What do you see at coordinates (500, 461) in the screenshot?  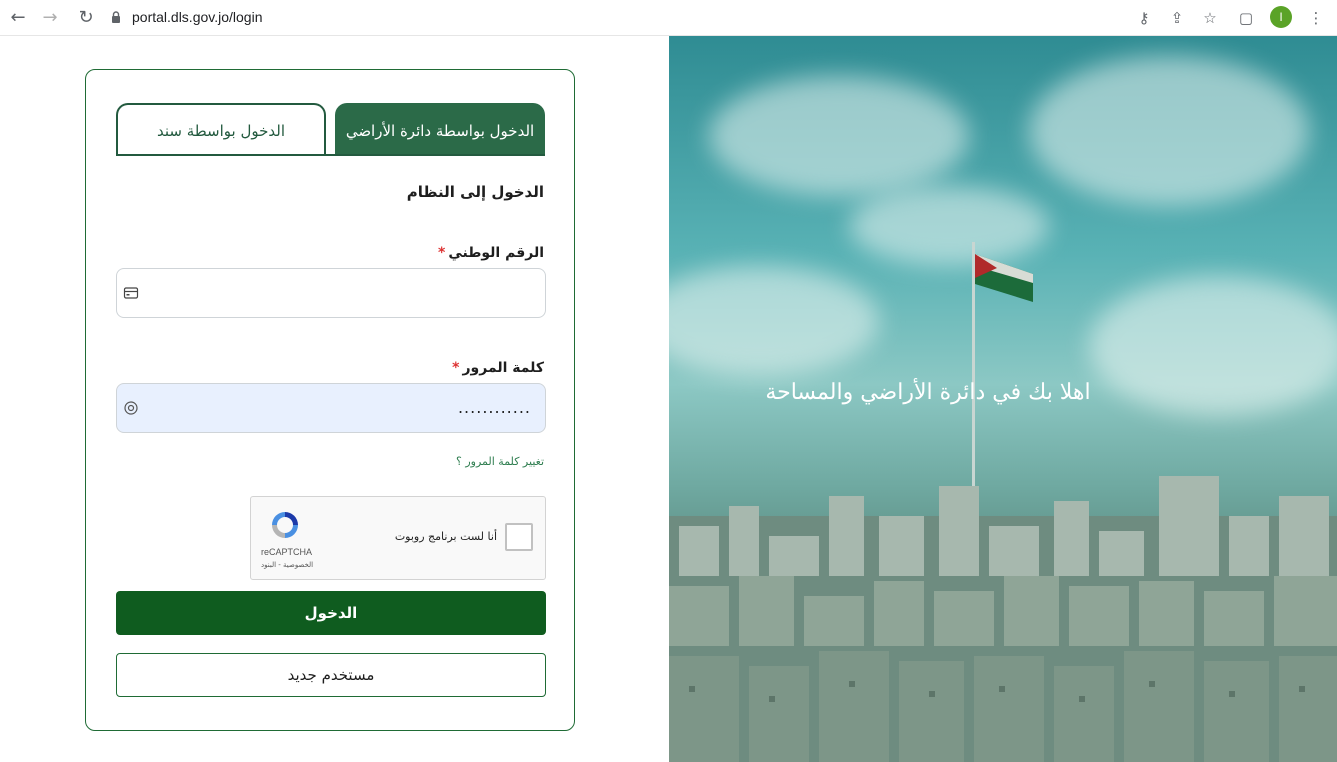 I see `change-password-link: تغيير كلمة المرور ؟` at bounding box center [500, 461].